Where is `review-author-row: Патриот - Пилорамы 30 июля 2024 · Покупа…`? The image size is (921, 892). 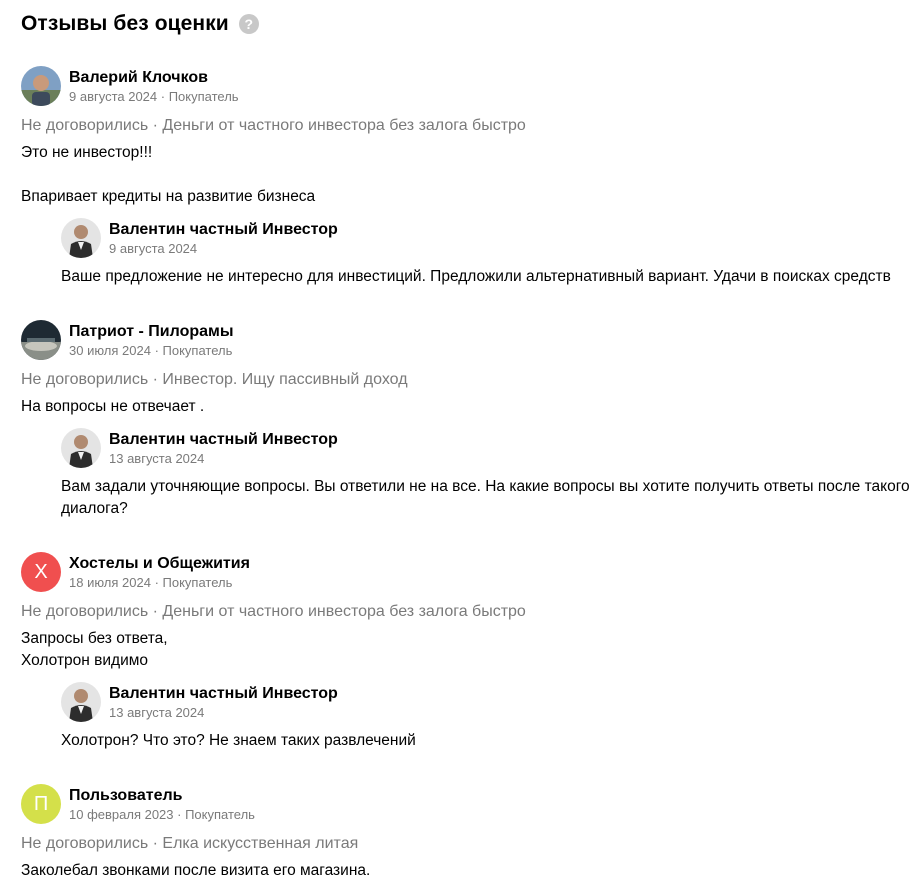 review-author-row: Патриот - Пилорамы 30 июля 2024 · Покупа… is located at coordinates (466, 340).